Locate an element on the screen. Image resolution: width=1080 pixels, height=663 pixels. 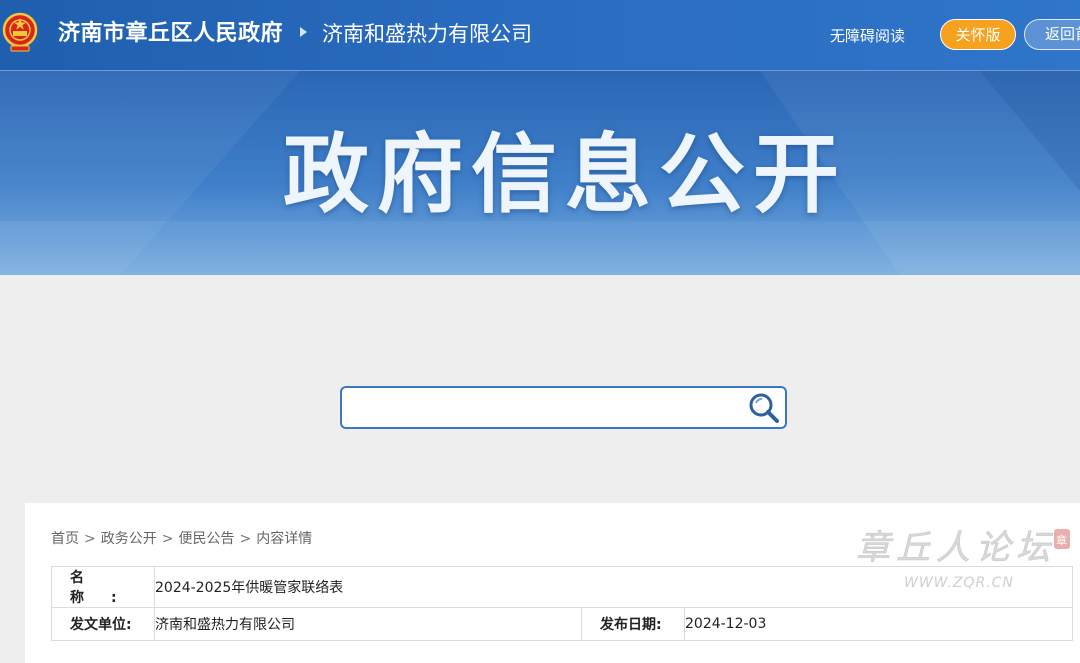
search-input is located at coordinates (547, 408).